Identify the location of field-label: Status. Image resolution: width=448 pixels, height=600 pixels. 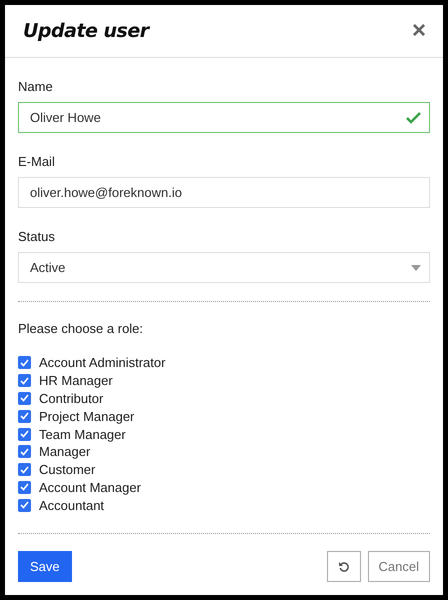
(37, 236).